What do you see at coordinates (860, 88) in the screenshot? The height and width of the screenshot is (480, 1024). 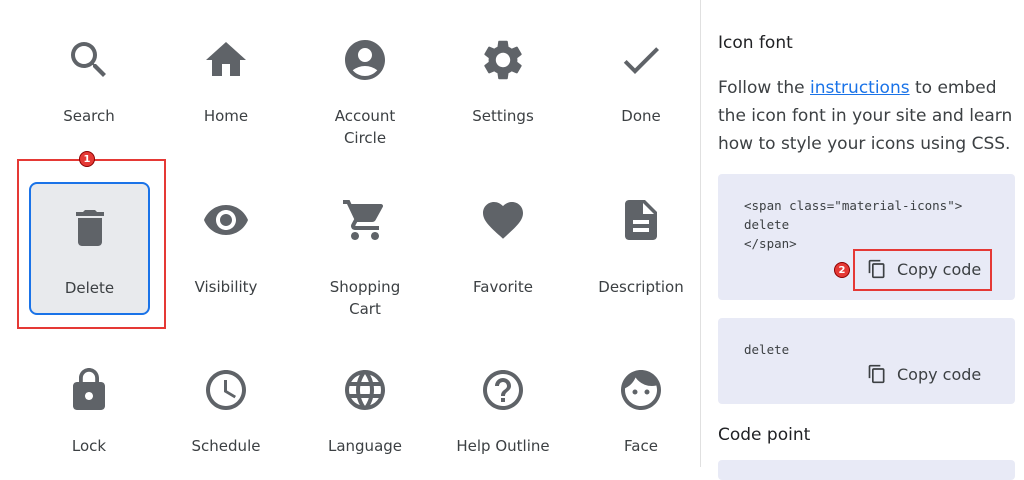 I see `instructions-link: instructions` at bounding box center [860, 88].